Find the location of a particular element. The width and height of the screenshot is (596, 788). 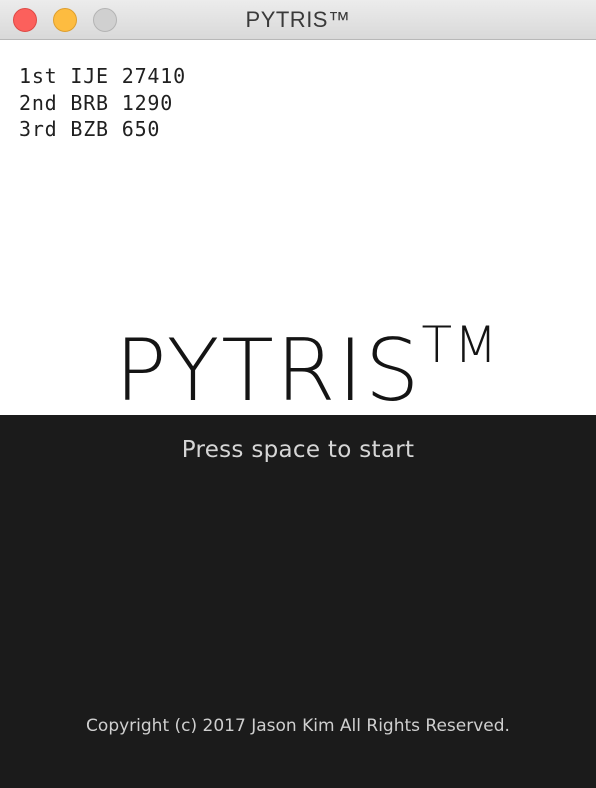

high-score-row-1: 1st IJE 27410 is located at coordinates (102, 76).